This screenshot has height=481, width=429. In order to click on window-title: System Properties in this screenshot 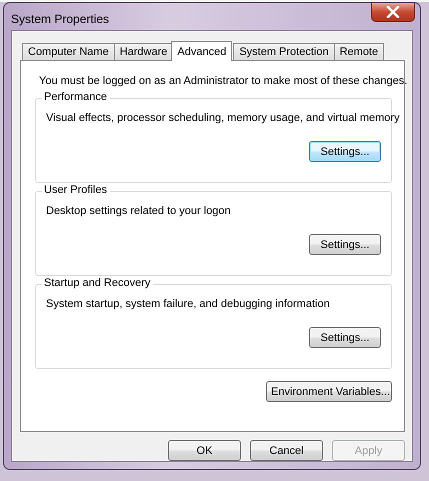, I will do `click(60, 19)`.